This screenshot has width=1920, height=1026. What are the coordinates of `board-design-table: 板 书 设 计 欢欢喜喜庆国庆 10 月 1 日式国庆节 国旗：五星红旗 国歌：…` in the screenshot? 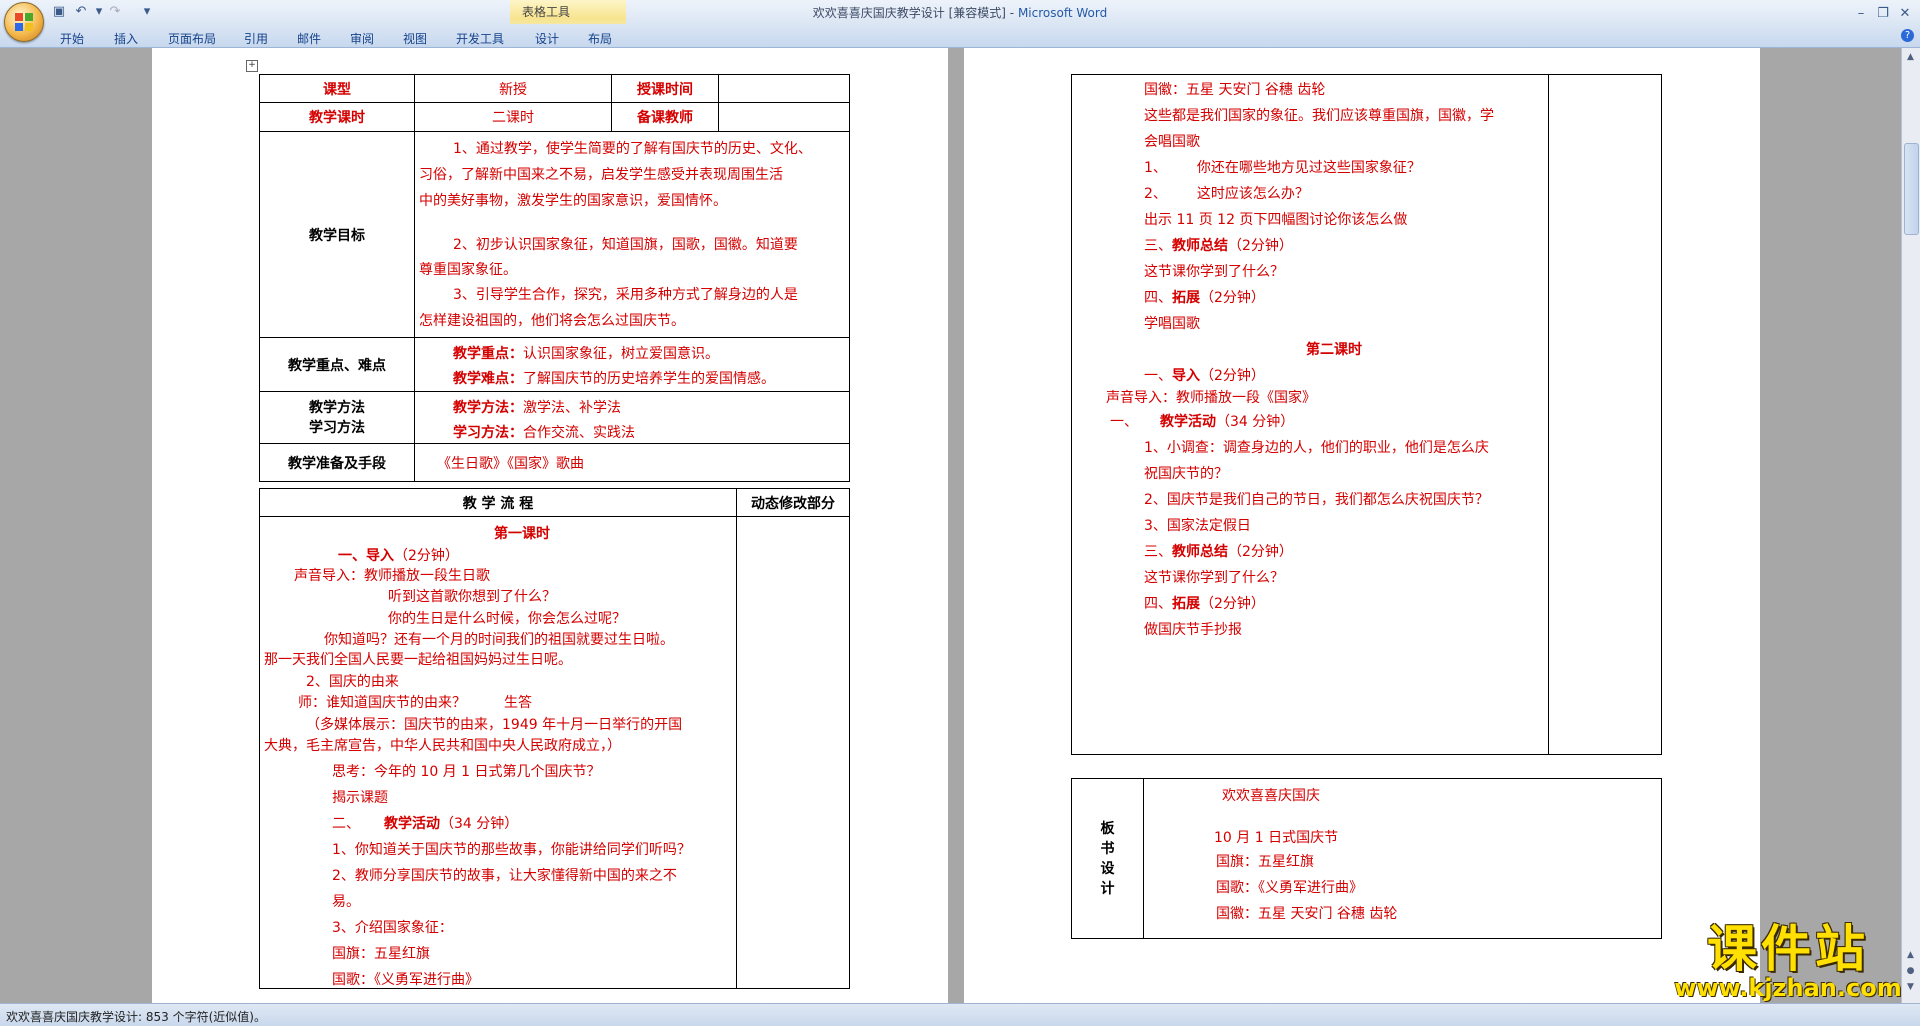 It's located at (1366, 858).